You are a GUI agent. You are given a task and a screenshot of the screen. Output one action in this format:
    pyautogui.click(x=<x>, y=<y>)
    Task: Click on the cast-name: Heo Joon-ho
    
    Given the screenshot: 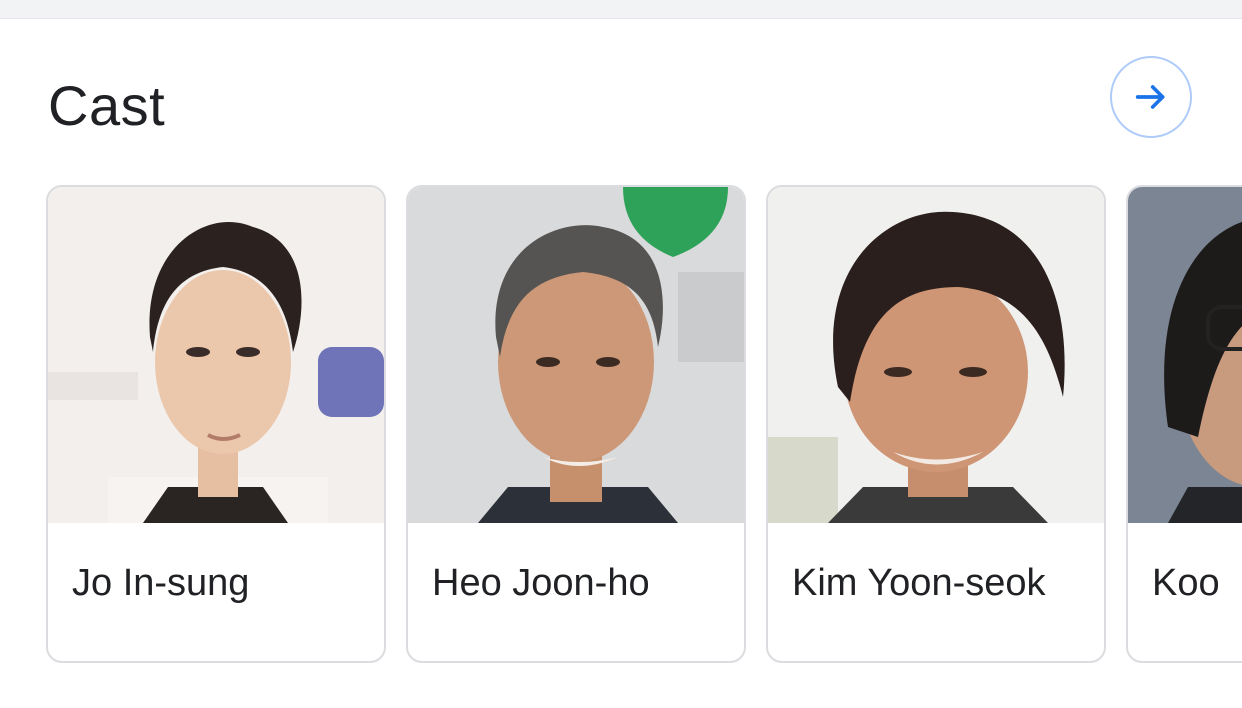 What is the action you would take?
    pyautogui.click(x=541, y=583)
    